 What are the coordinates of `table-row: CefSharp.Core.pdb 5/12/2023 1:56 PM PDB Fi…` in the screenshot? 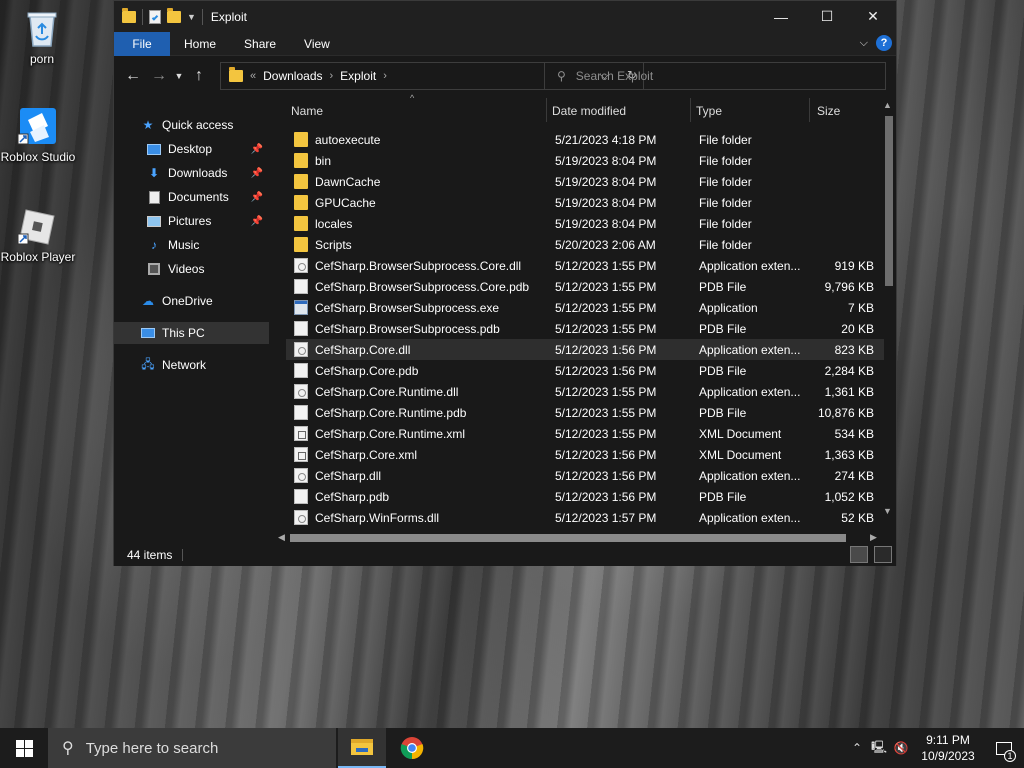 It's located at (585, 370).